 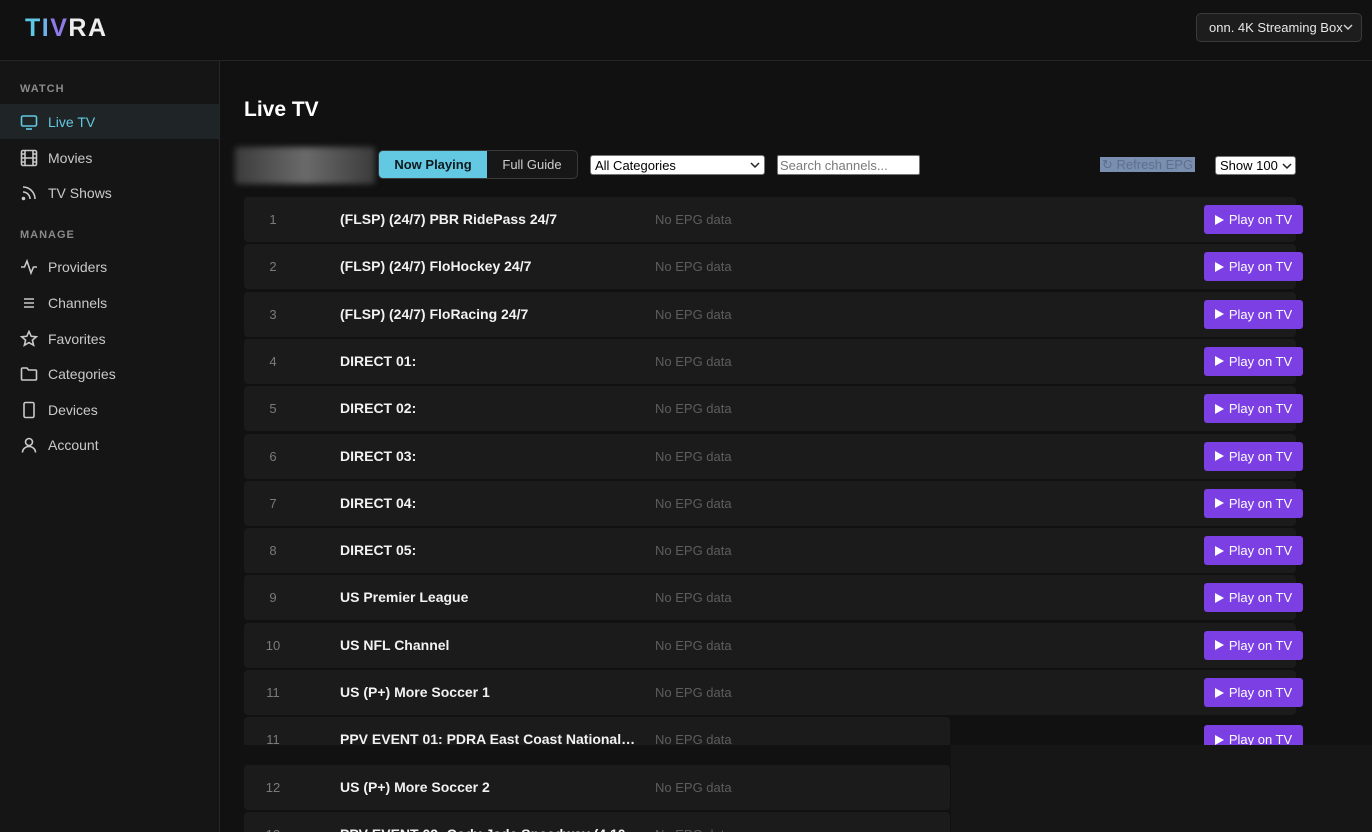 I want to click on sidebar-item-label: Categories, so click(x=82, y=373).